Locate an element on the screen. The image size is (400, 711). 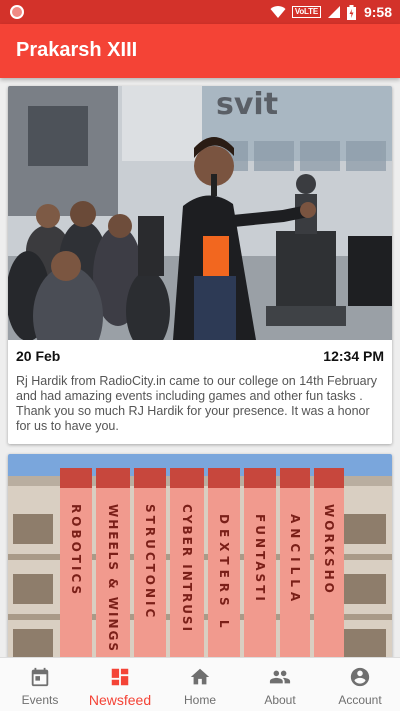
nav-label: About is located at coordinates (280, 700).